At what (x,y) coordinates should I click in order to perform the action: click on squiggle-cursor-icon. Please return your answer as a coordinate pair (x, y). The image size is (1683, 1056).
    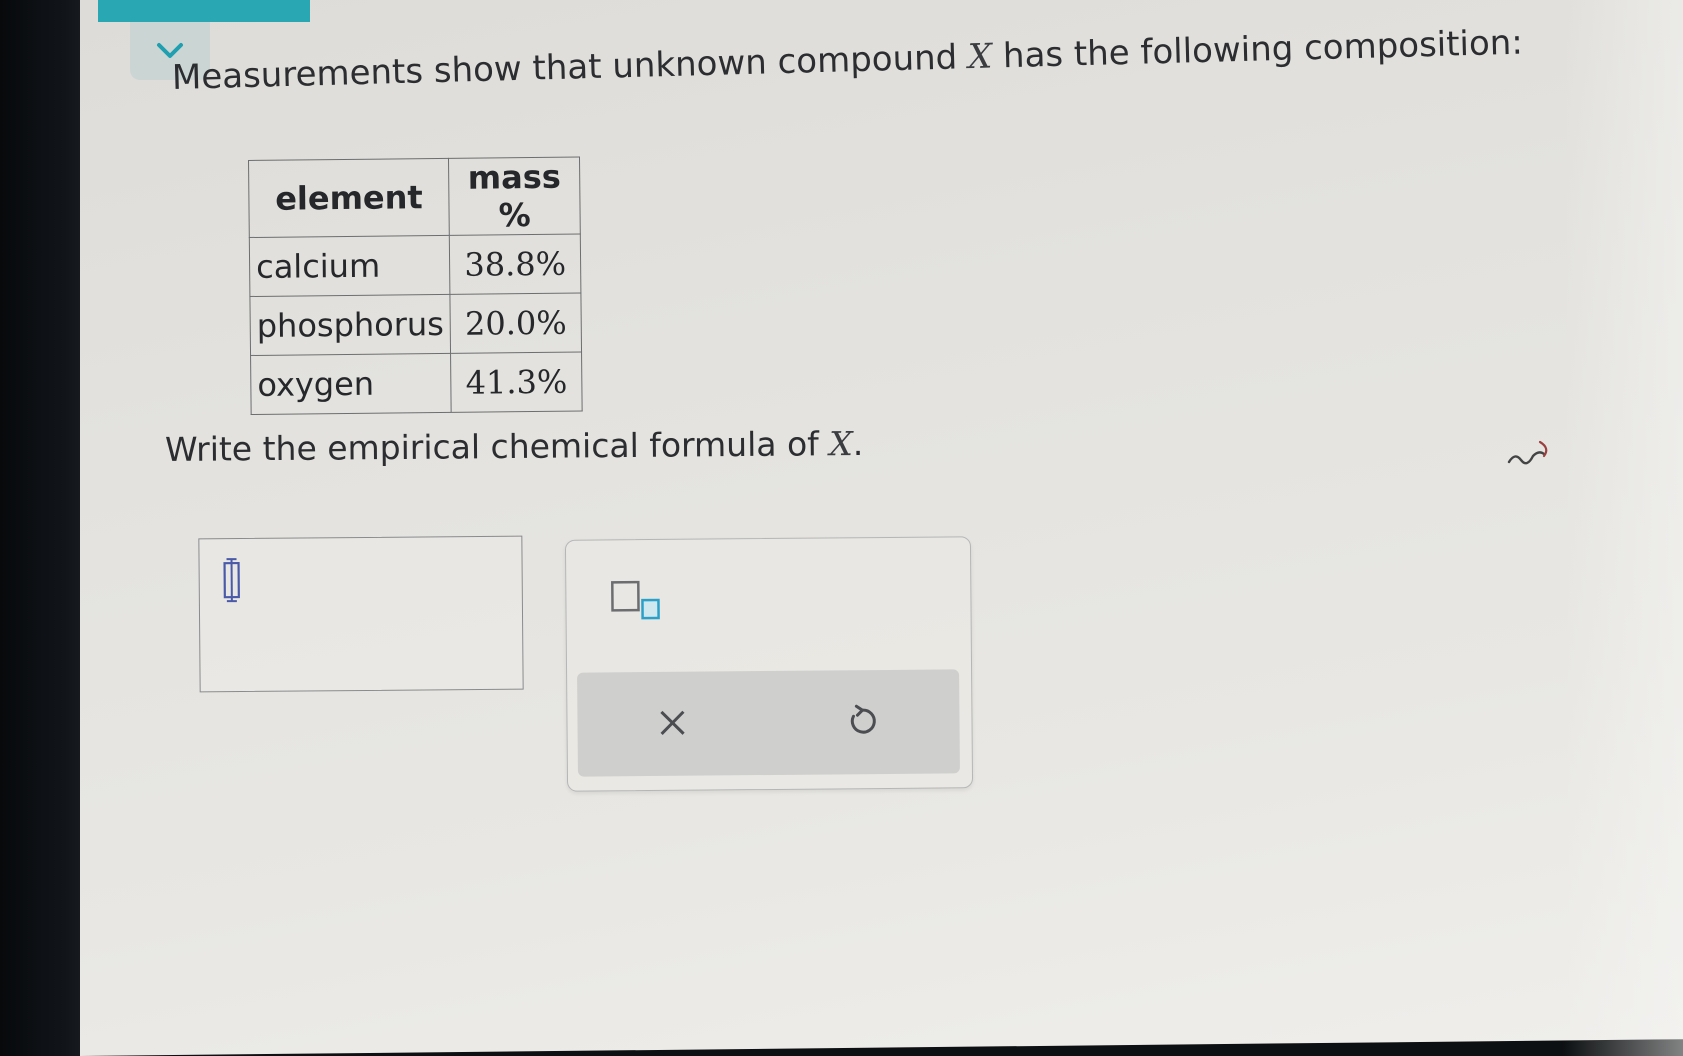
    Looking at the image, I should click on (1527, 452).